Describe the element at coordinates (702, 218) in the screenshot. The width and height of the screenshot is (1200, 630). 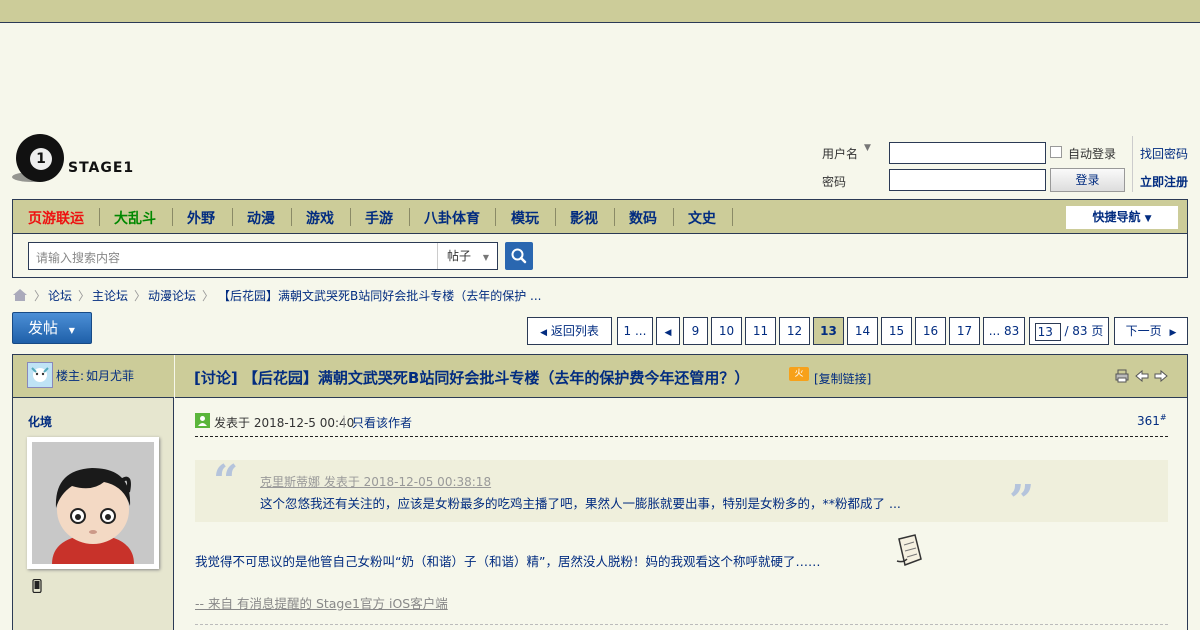
I see `nav-item-history: 文史` at that location.